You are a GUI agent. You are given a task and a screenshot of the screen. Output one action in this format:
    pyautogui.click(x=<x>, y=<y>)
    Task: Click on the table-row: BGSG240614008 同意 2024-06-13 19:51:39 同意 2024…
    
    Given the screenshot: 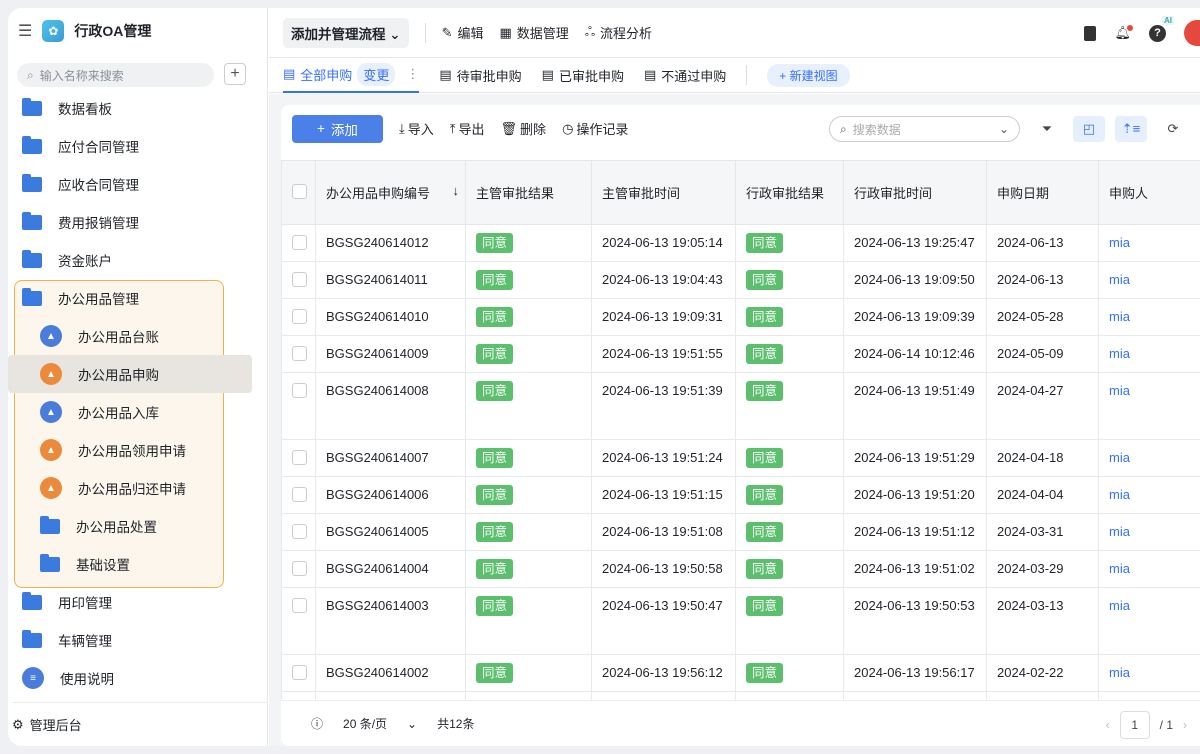 What is the action you would take?
    pyautogui.click(x=740, y=406)
    